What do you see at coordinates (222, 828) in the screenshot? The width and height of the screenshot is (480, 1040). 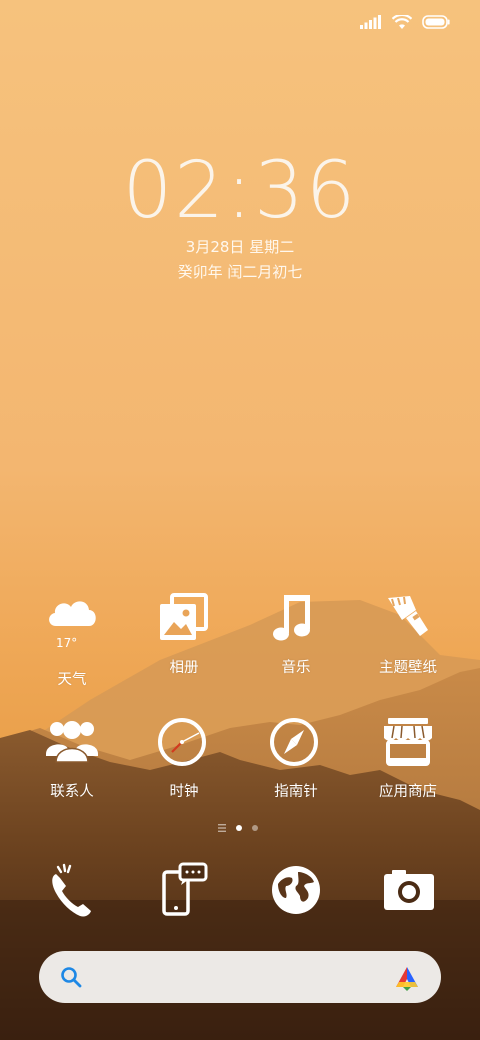 I see `list-view-icon` at bounding box center [222, 828].